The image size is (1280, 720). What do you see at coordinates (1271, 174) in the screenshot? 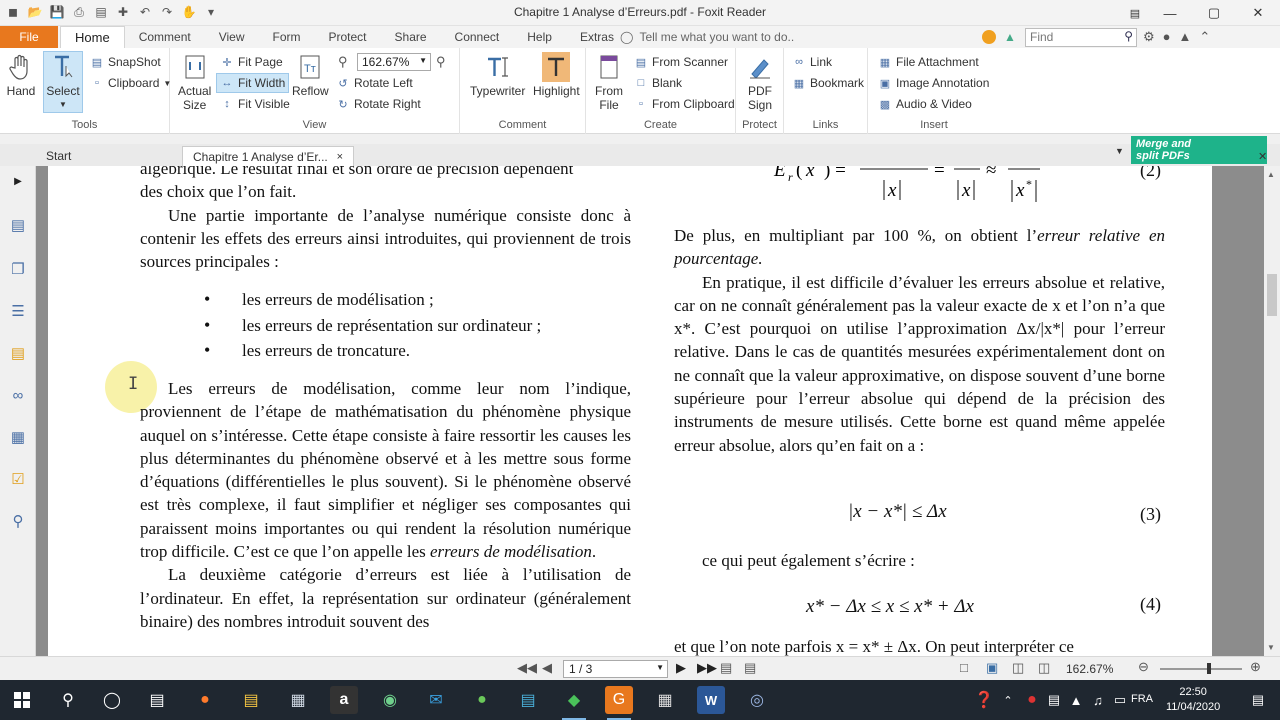
I see `scroll-up-icon: ▲` at bounding box center [1271, 174].